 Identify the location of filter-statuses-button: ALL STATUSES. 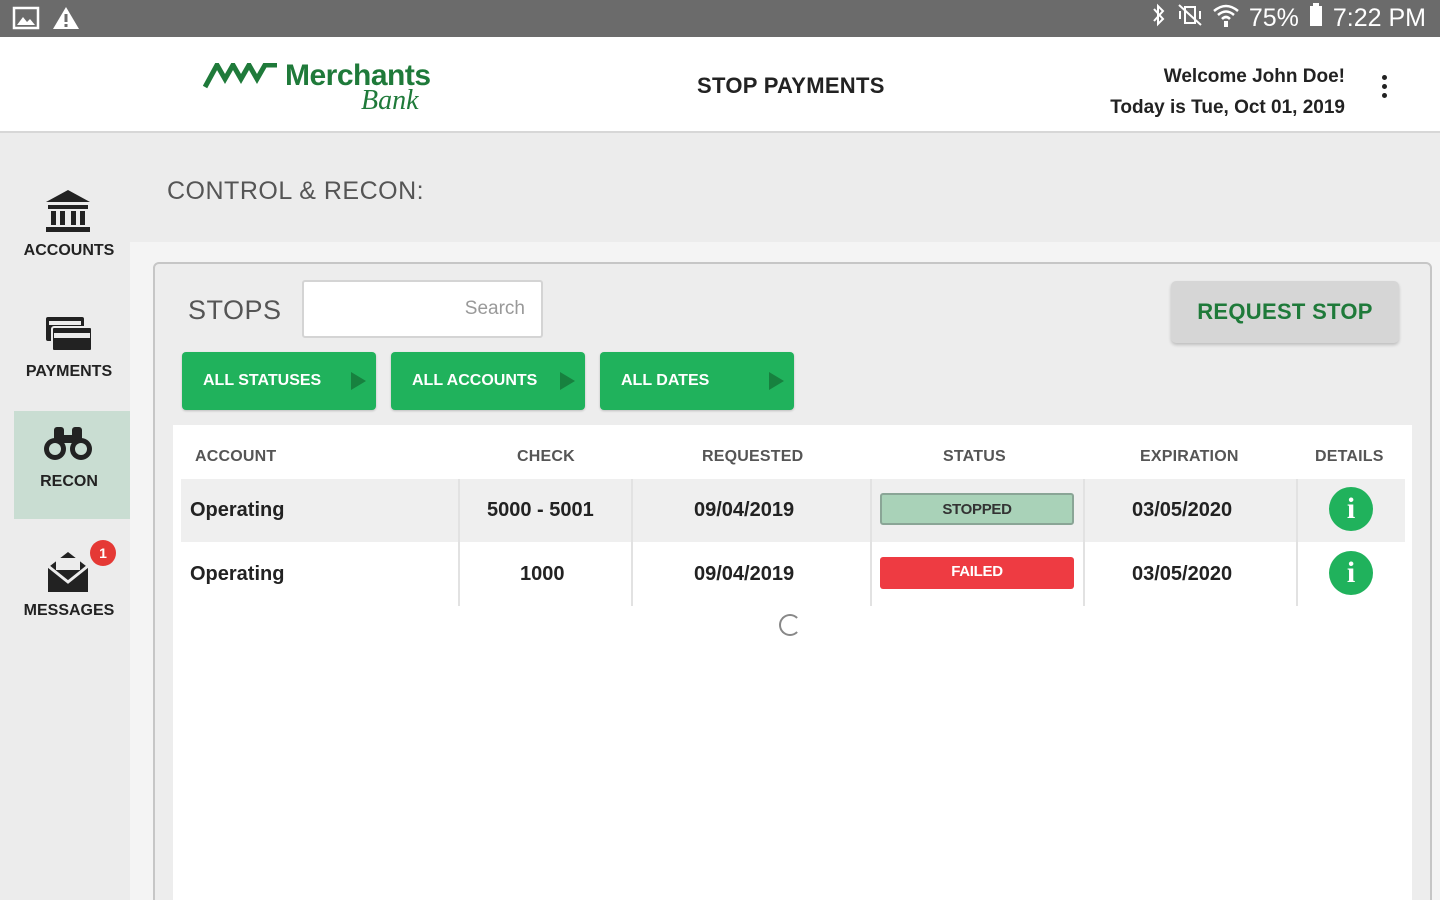
(279, 381).